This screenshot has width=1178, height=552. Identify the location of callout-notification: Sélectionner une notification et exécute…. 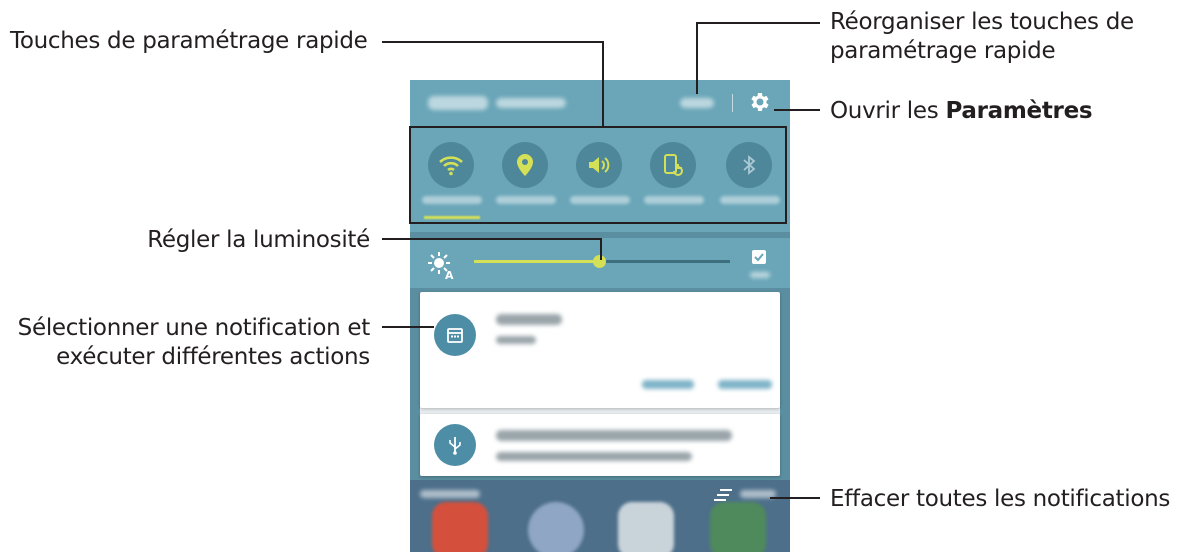
(194, 343).